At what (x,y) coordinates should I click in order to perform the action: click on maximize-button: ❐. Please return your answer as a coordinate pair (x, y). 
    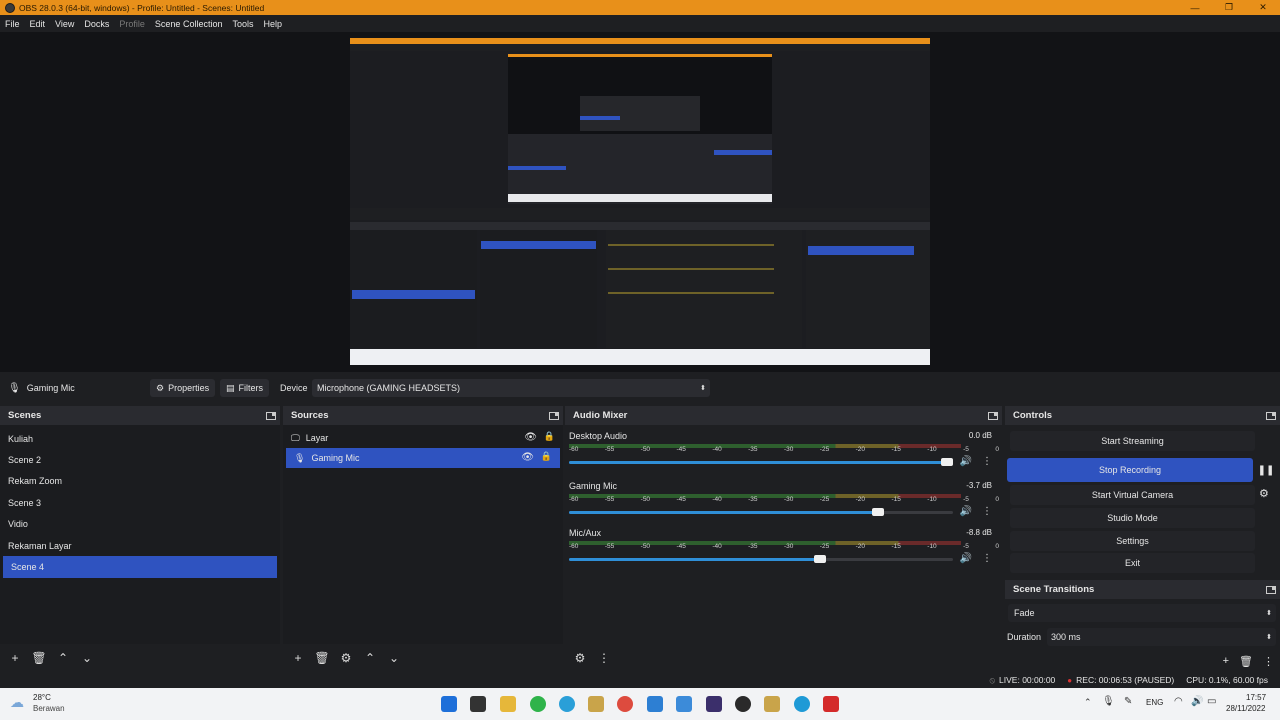
    Looking at the image, I should click on (1229, 7).